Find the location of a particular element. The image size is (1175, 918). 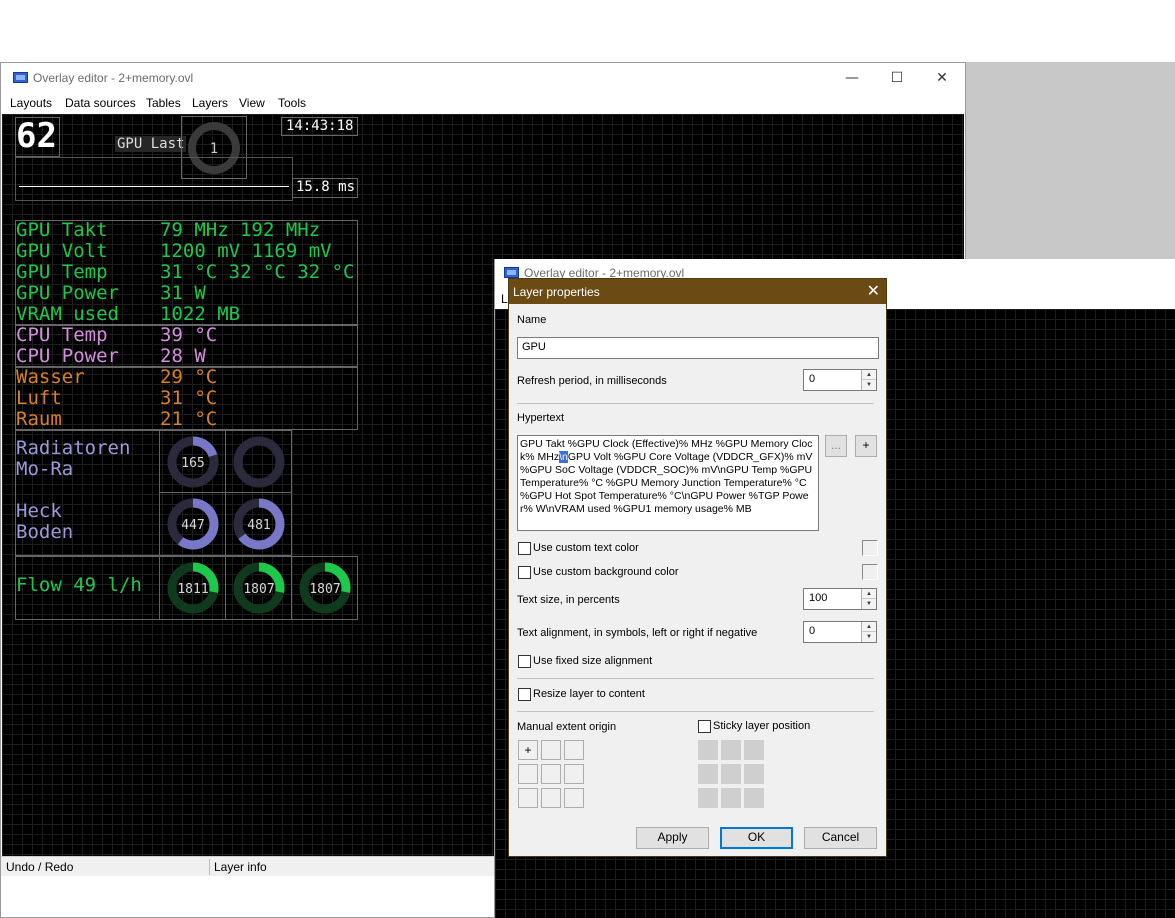

gauge-value: 1811 is located at coordinates (192, 589).